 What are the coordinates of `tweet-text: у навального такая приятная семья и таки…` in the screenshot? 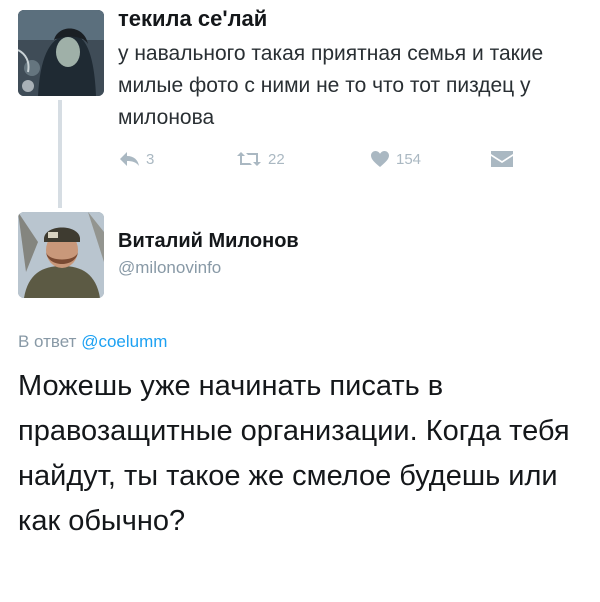 It's located at (331, 85).